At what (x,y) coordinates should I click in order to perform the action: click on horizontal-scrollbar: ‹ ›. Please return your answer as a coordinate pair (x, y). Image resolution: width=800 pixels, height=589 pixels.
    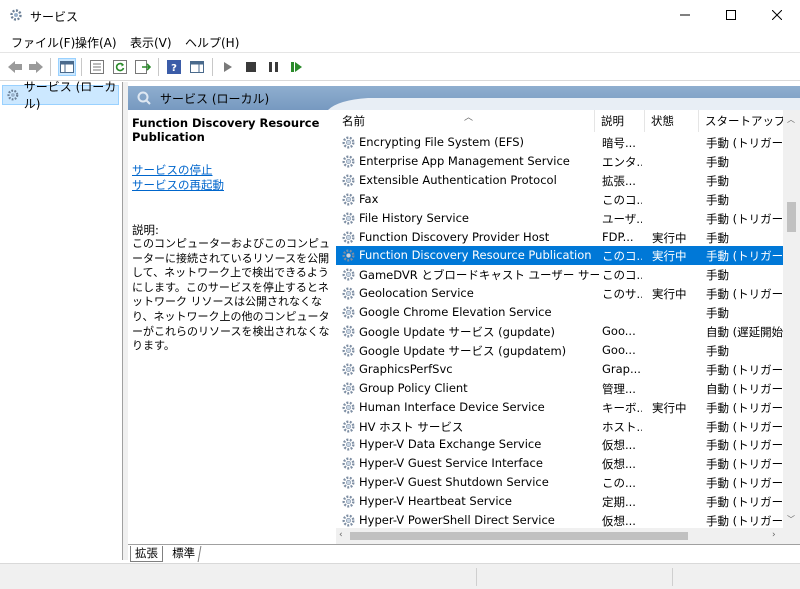
    Looking at the image, I should click on (559, 536).